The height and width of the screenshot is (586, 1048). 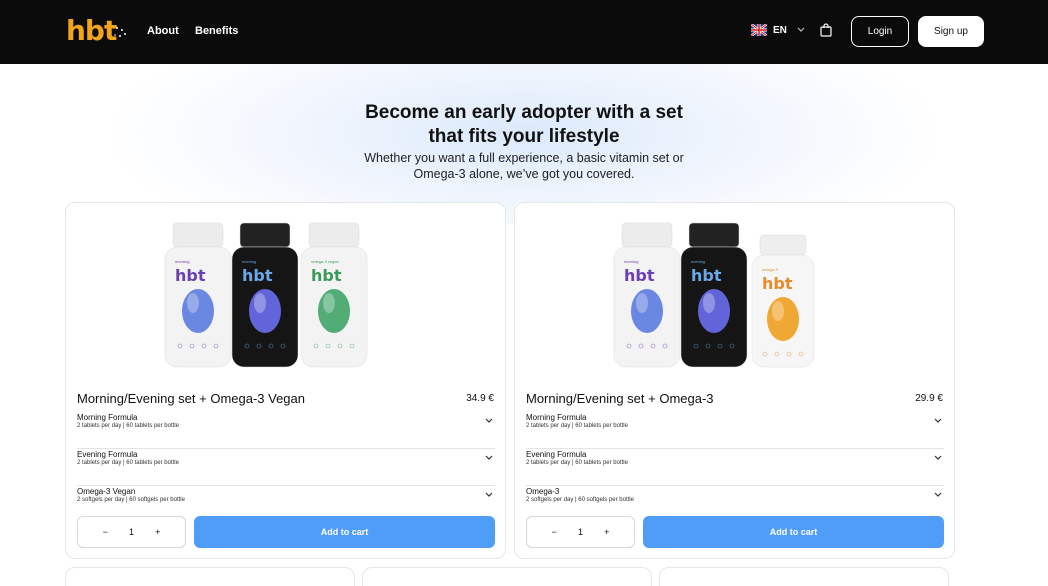 I want to click on supplement-bottle: omega-3 vegan hbt, so click(x=334, y=295).